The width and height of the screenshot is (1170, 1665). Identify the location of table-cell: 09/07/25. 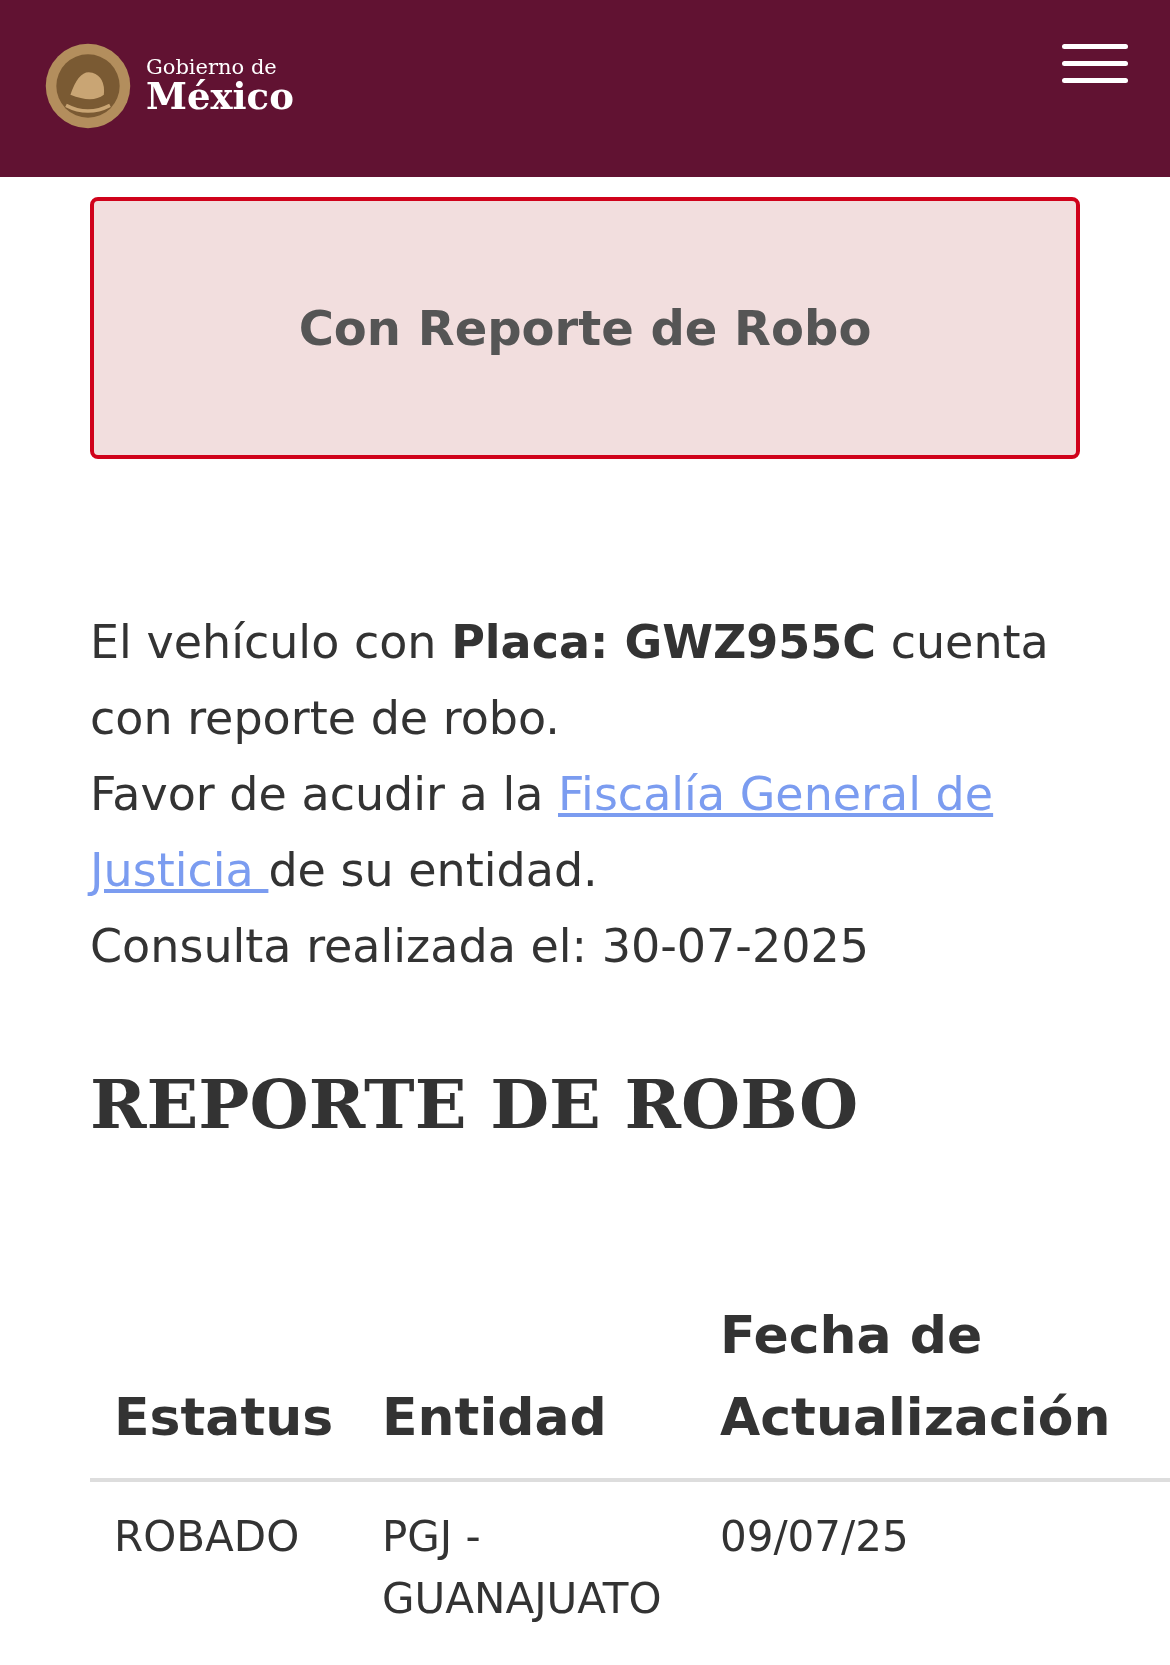
(933, 1567).